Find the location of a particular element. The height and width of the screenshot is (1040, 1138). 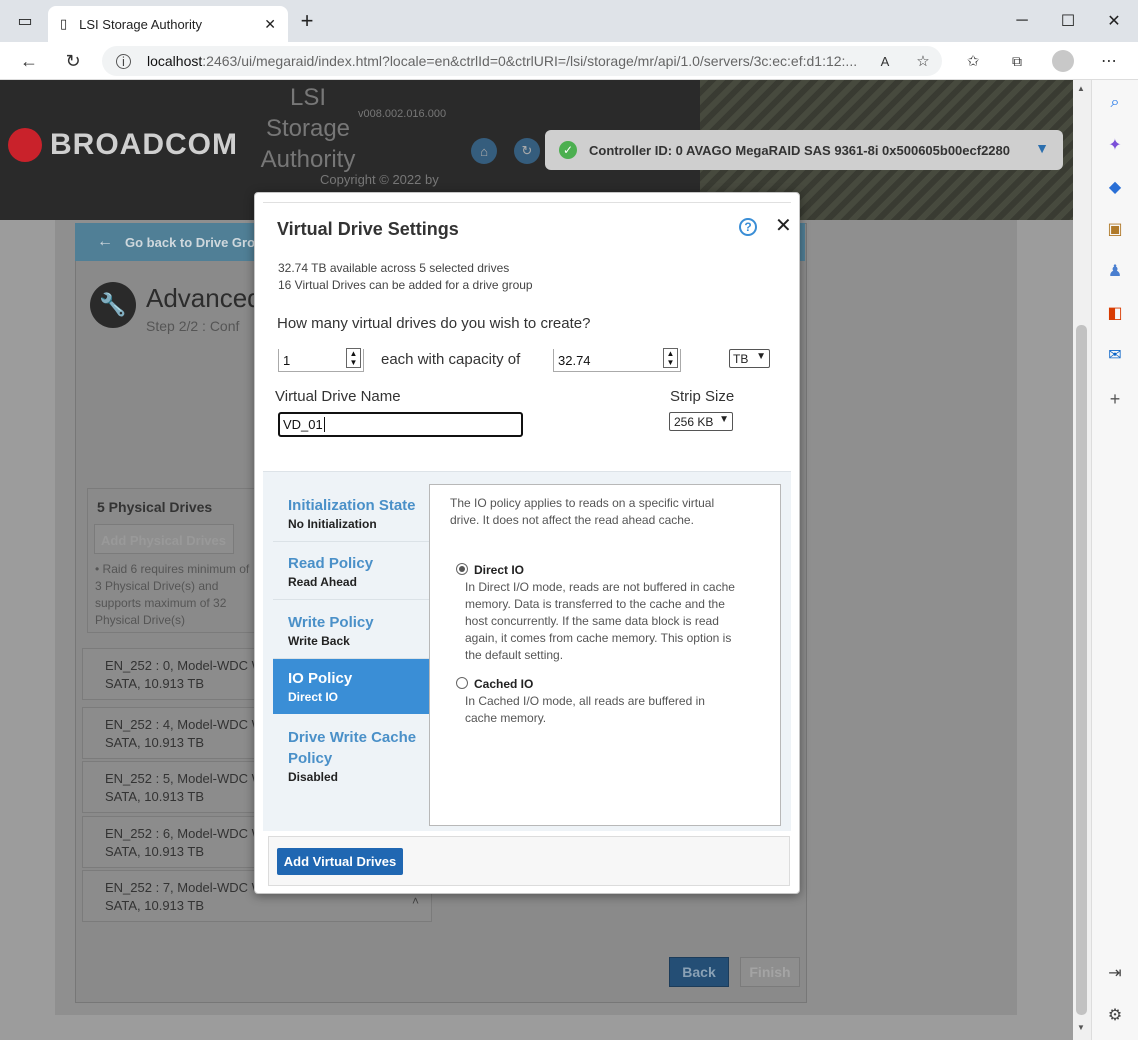

go-back-label: Go back to Drive Grou is located at coordinates (194, 242).